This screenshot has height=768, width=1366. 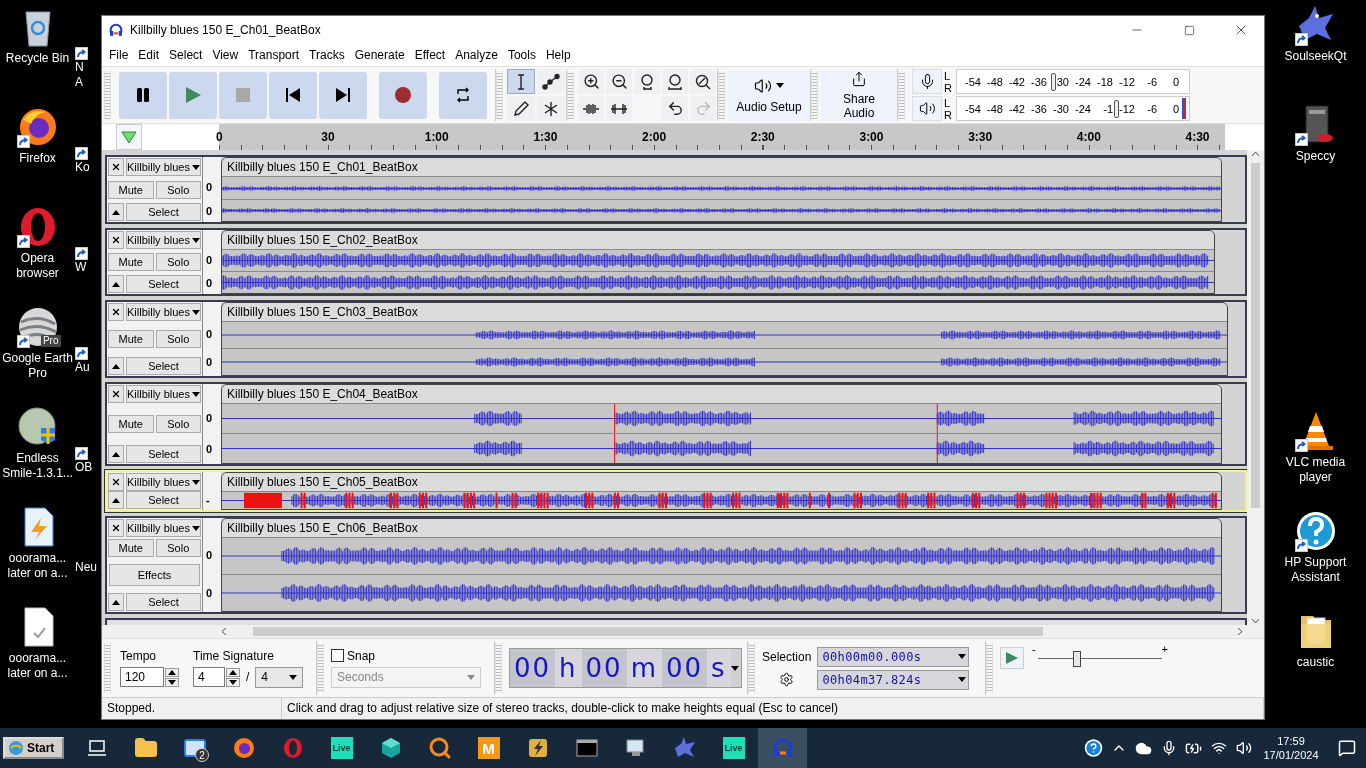 I want to click on menu-item: Effect, so click(x=430, y=55).